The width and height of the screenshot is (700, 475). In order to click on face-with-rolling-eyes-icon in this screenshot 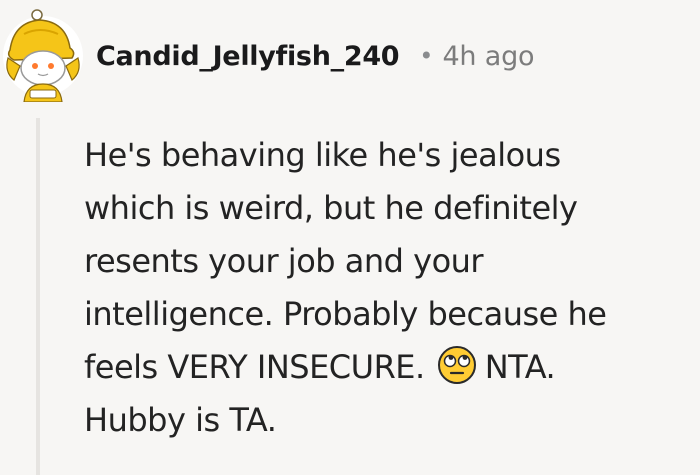, I will do `click(456, 365)`.